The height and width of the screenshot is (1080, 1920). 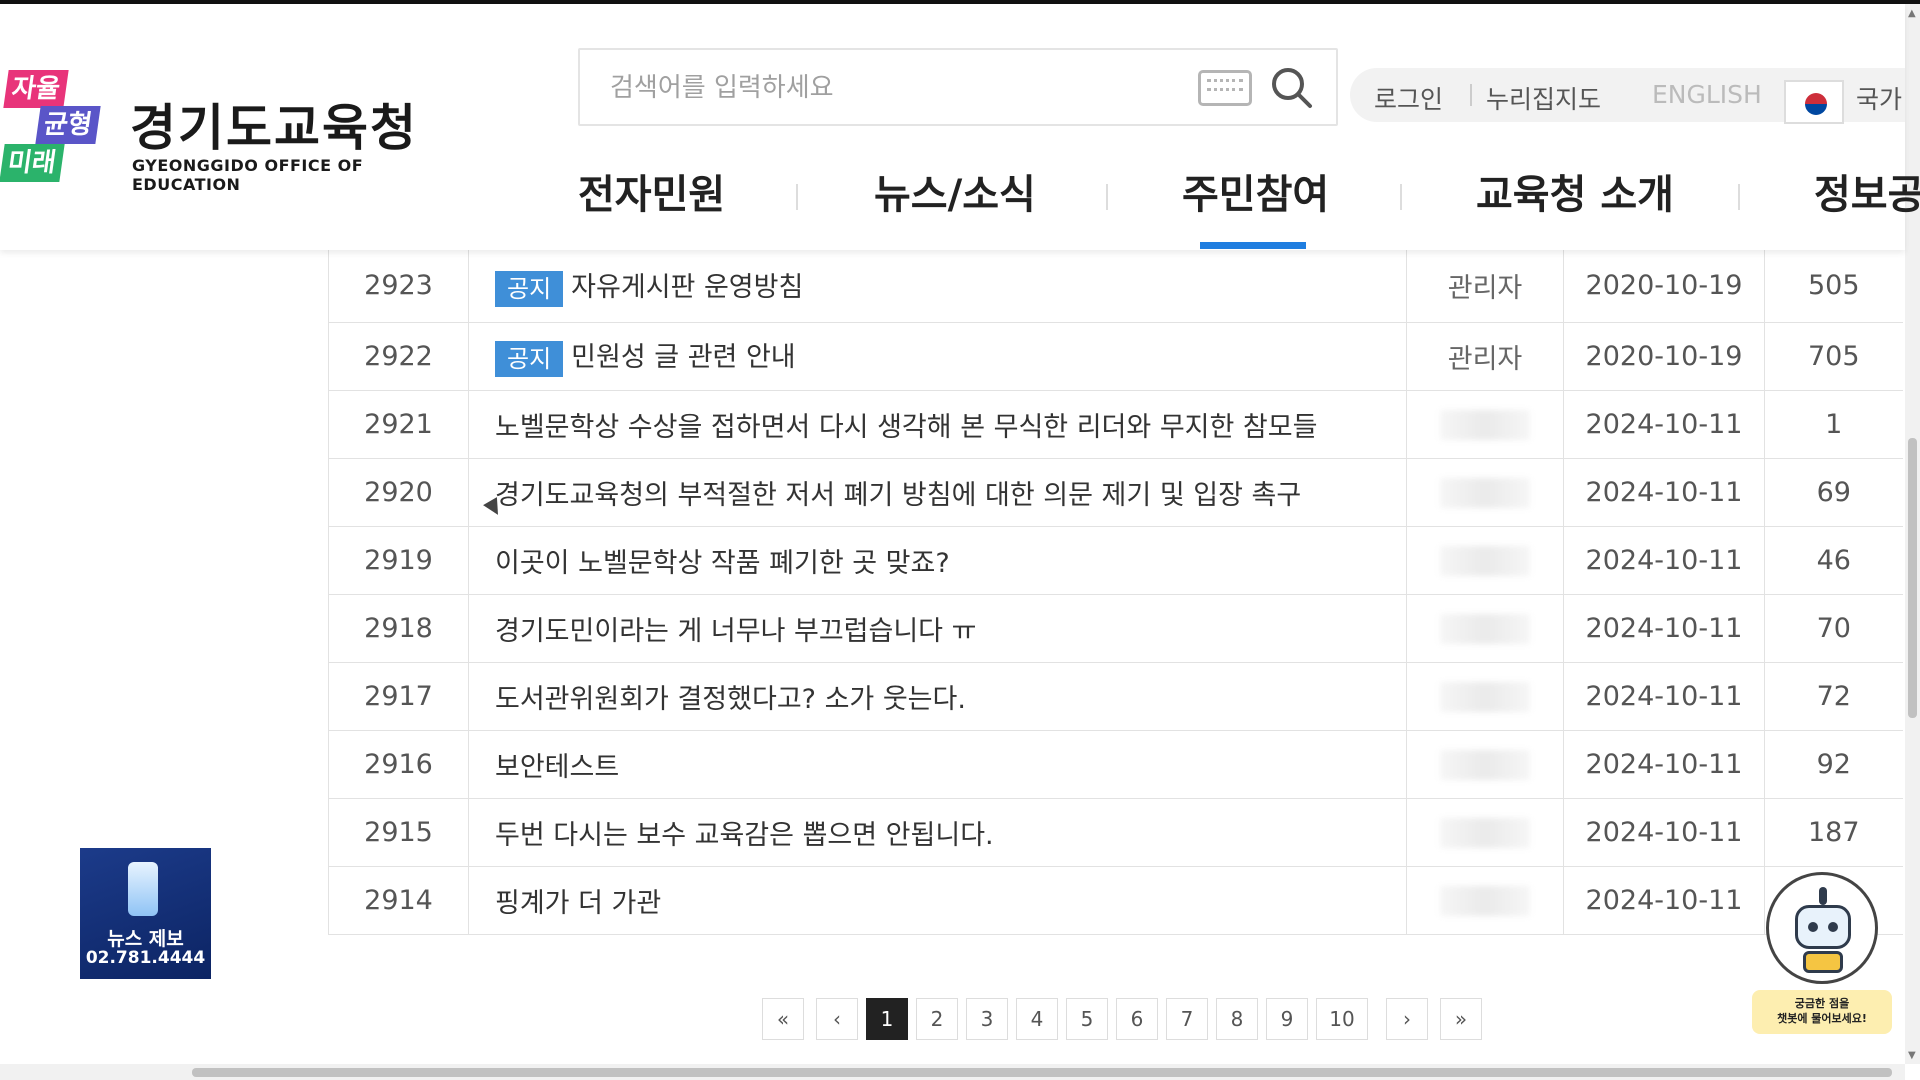 What do you see at coordinates (1867, 191) in the screenshot?
I see `nav-info: 정보공` at bounding box center [1867, 191].